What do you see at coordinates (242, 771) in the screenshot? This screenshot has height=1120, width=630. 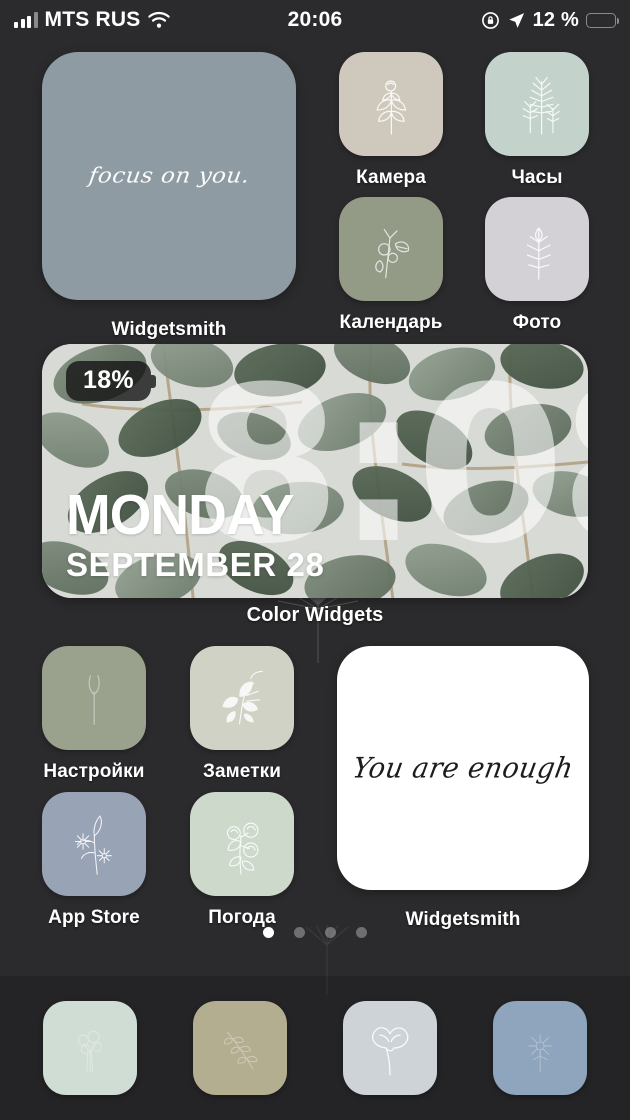 I see `app-label-zametki: Заметки` at bounding box center [242, 771].